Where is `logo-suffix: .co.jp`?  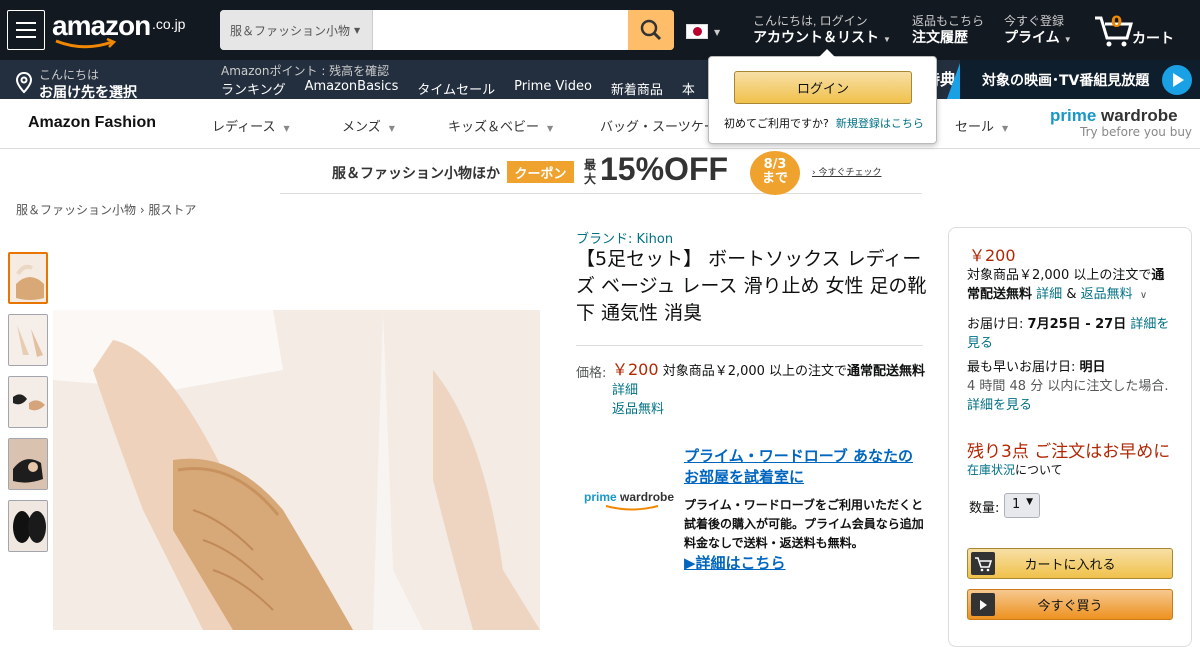 logo-suffix: .co.jp is located at coordinates (169, 24).